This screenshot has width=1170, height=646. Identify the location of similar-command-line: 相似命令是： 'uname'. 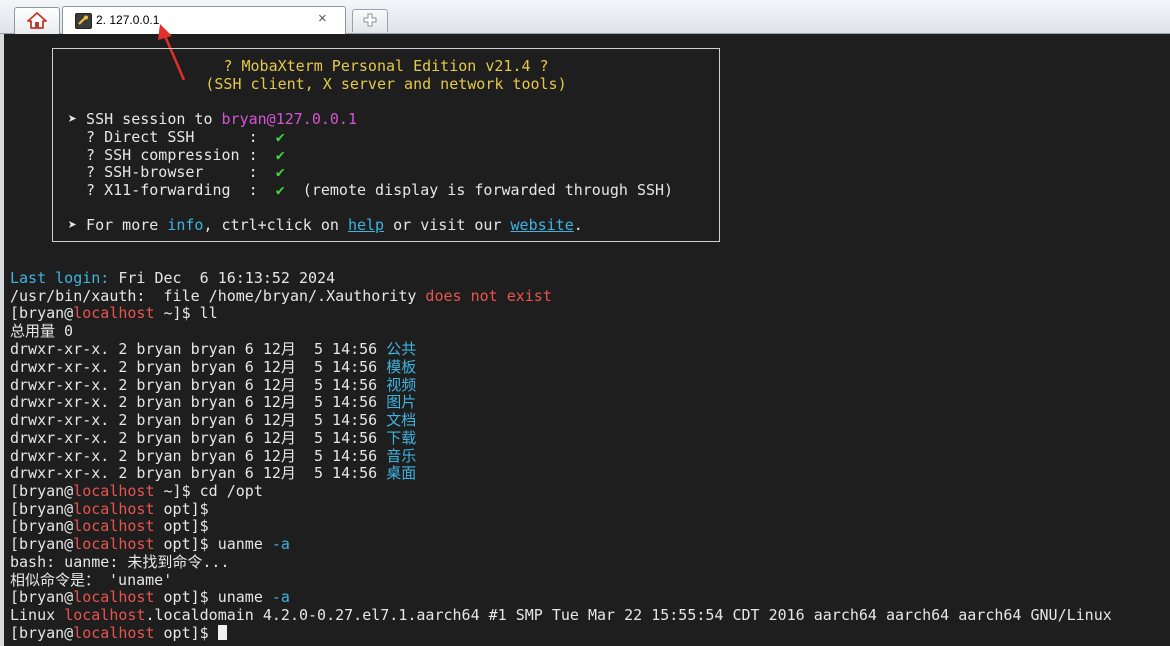
(91, 580).